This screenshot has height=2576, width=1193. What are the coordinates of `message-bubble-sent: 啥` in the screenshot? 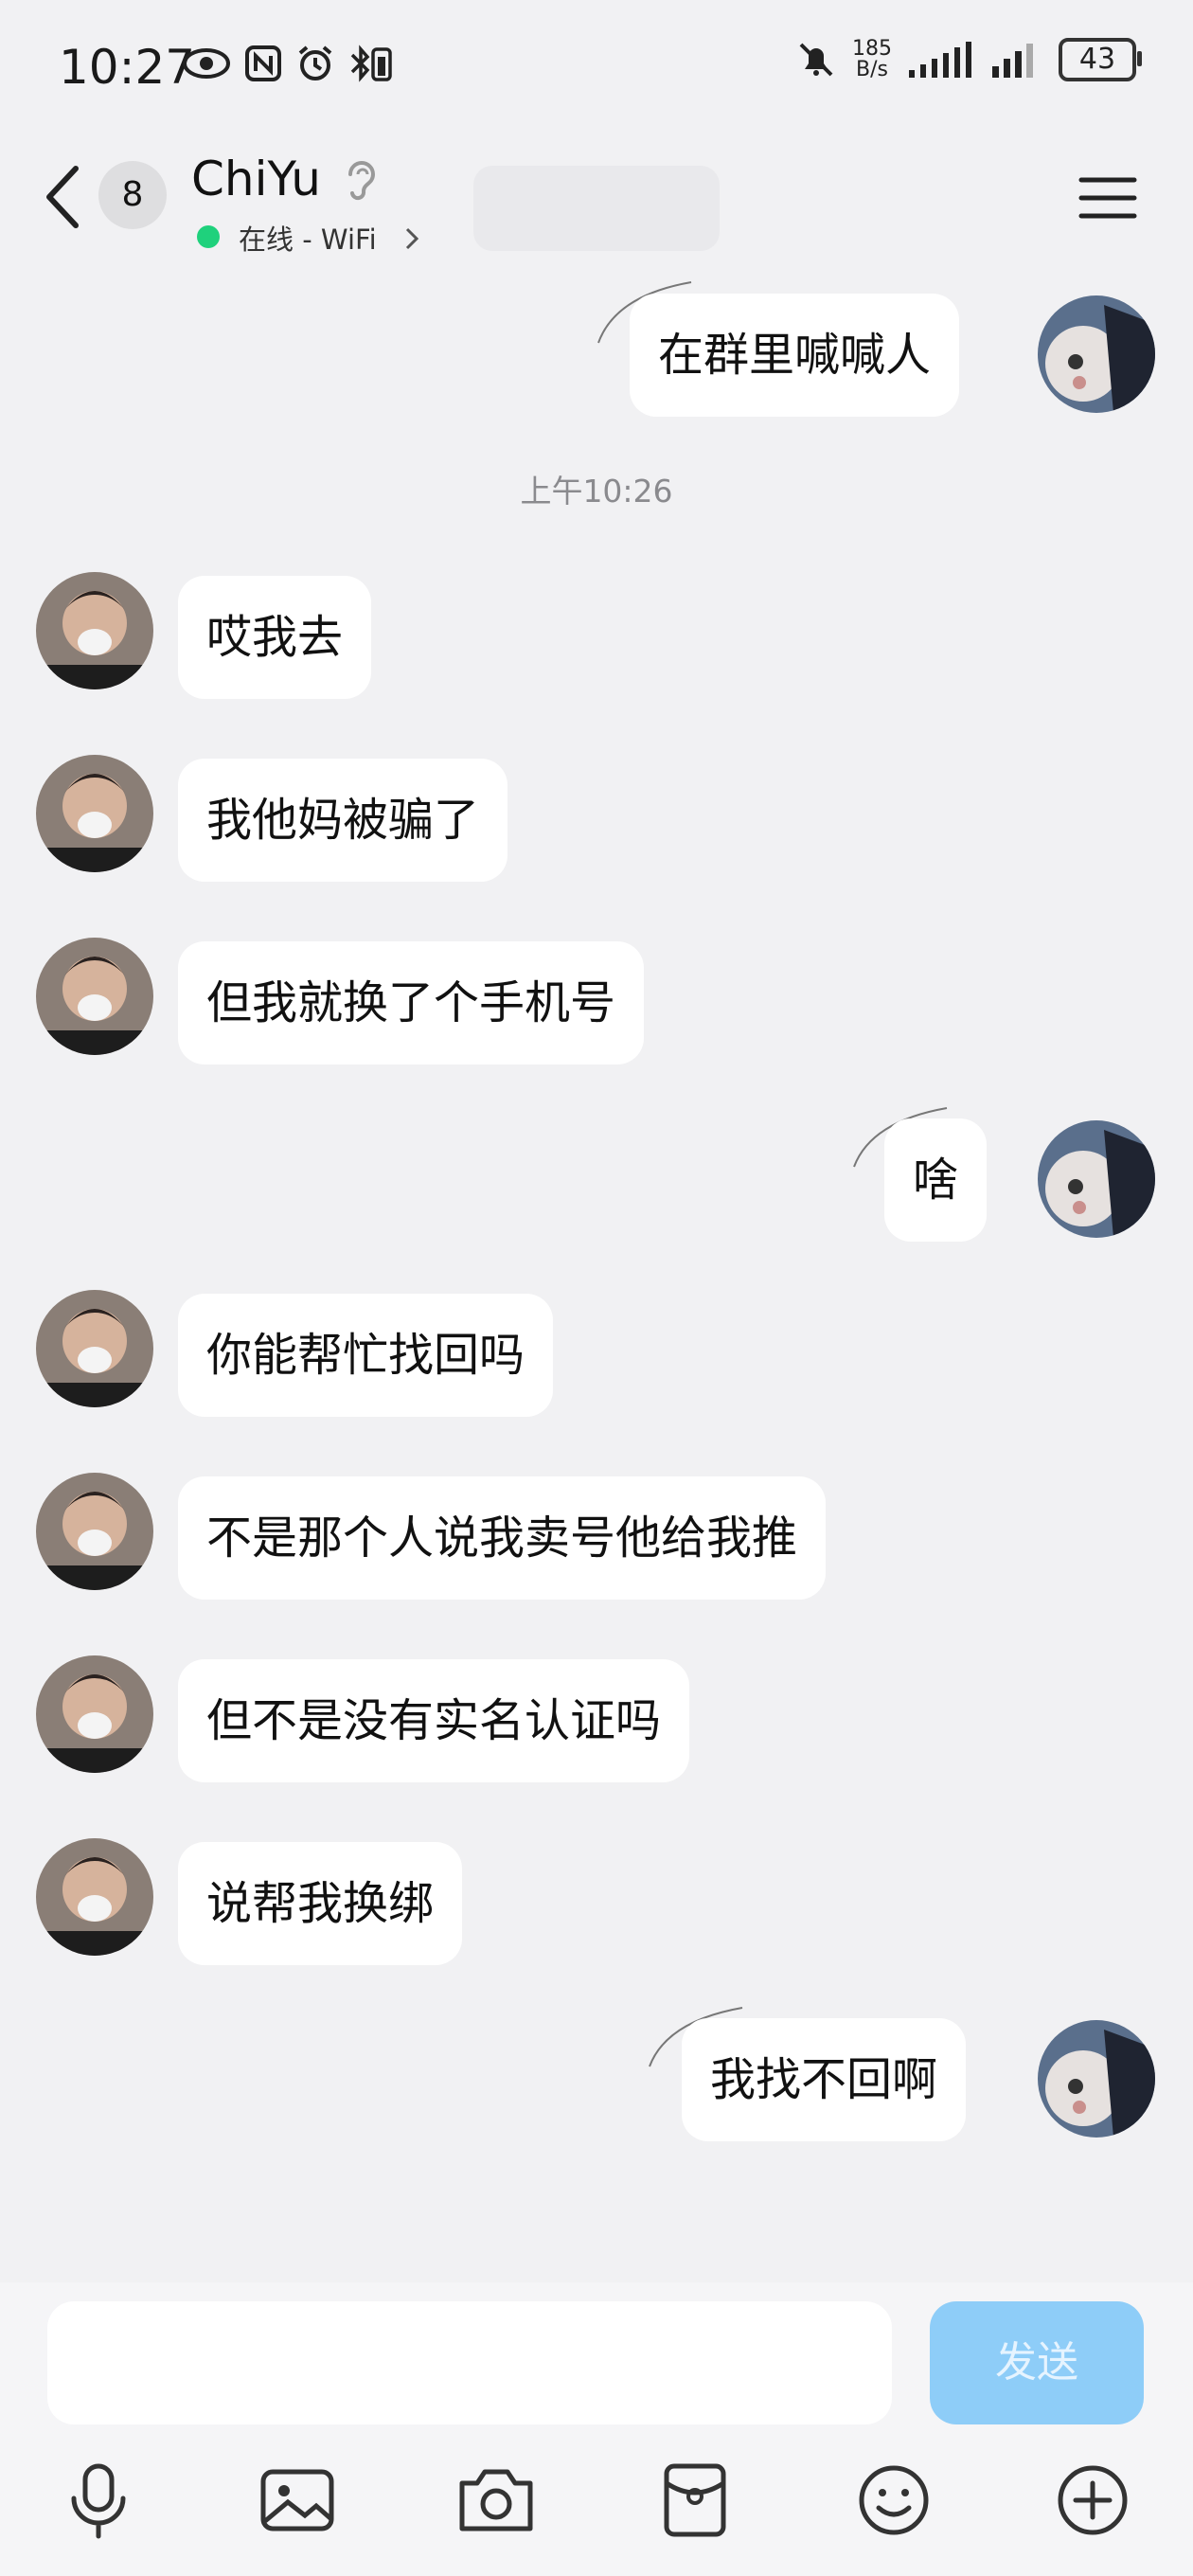 It's located at (936, 1180).